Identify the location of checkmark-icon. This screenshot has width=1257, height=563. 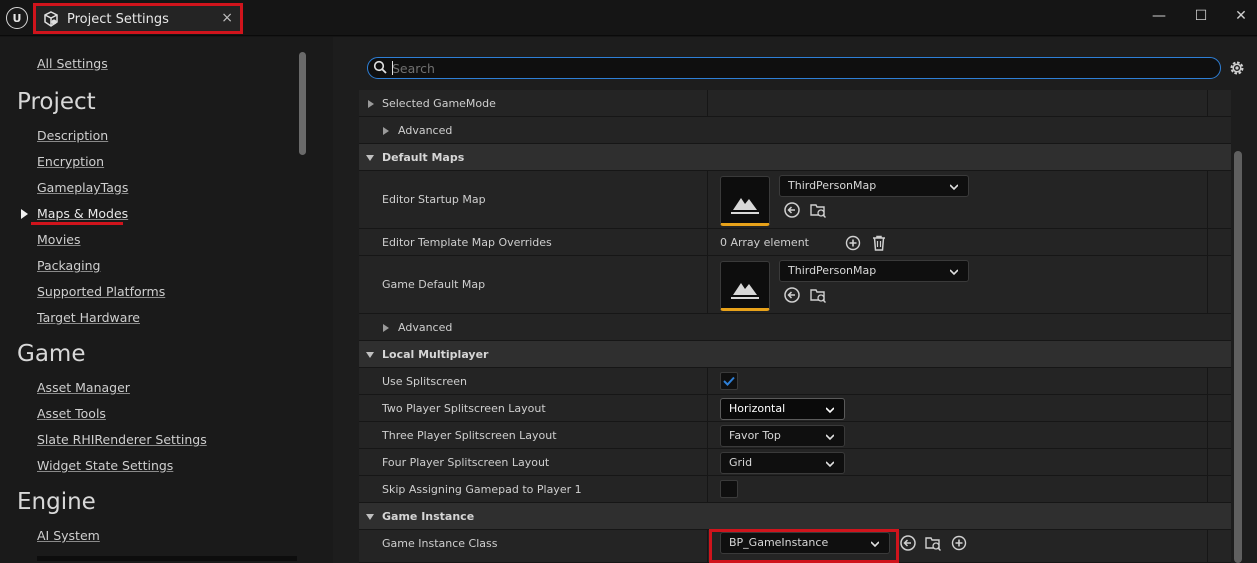
(729, 381).